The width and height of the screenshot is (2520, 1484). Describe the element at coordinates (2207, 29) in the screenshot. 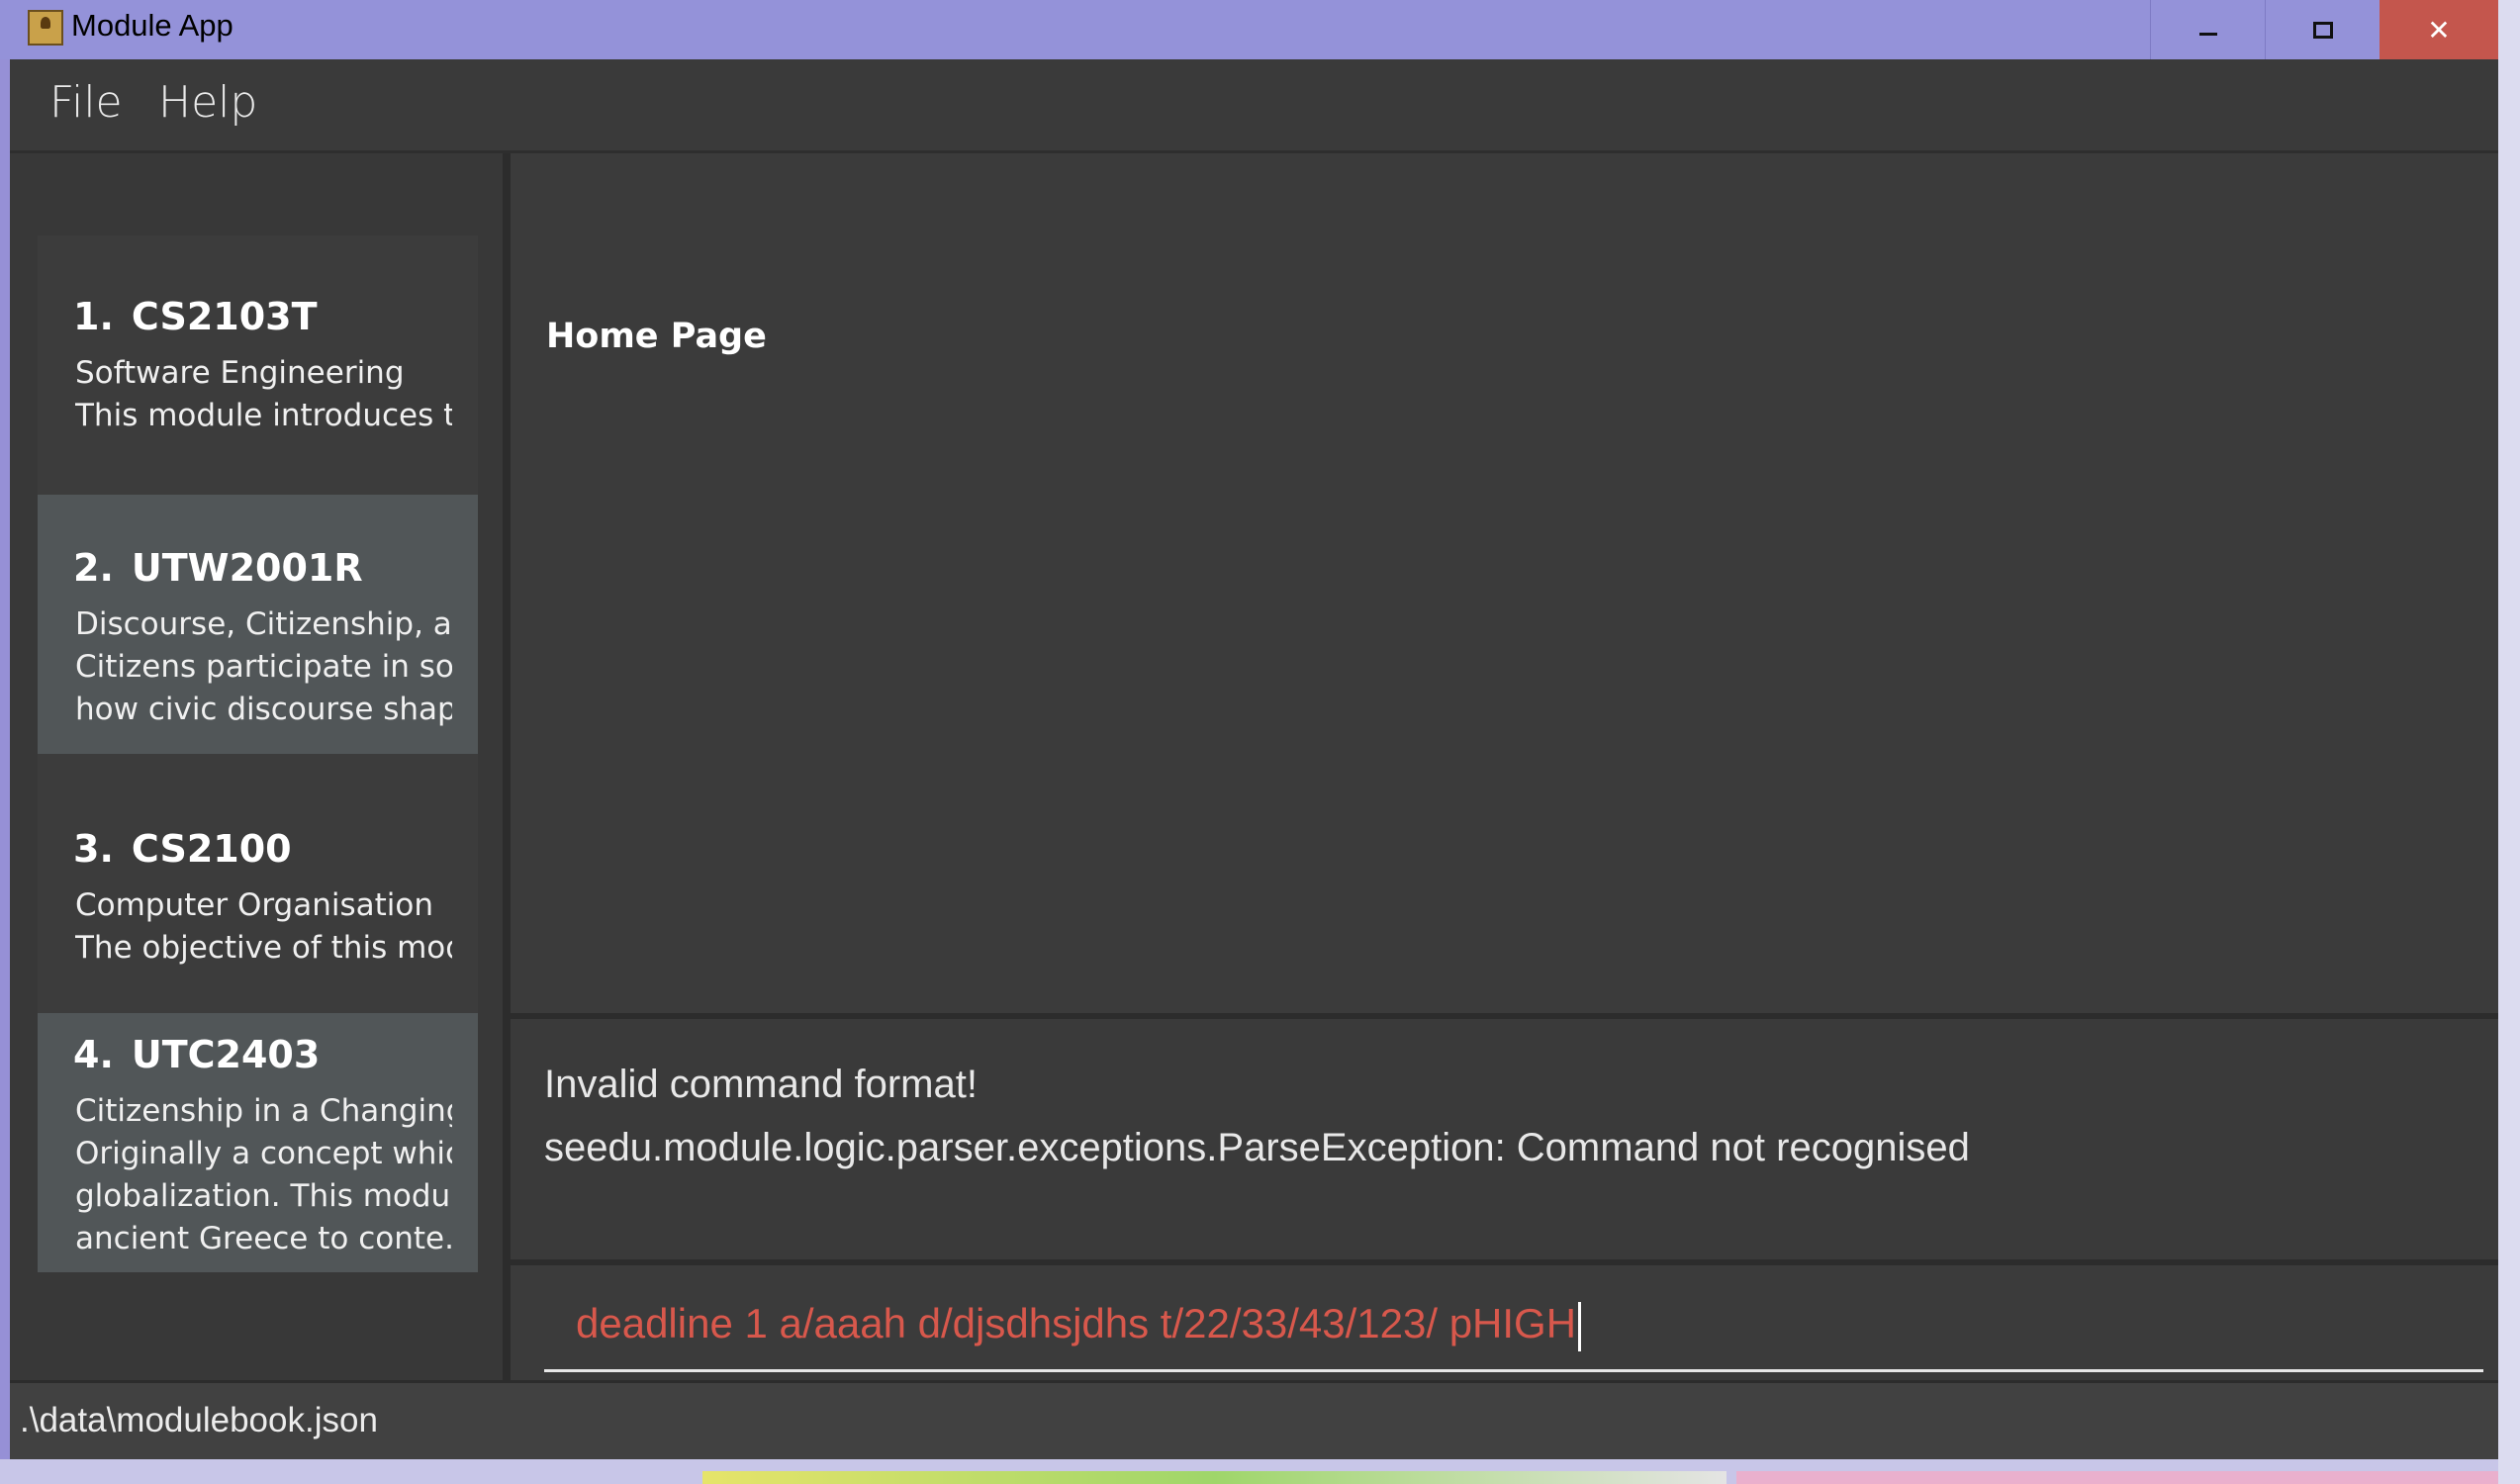

I see `minimize-button` at that location.